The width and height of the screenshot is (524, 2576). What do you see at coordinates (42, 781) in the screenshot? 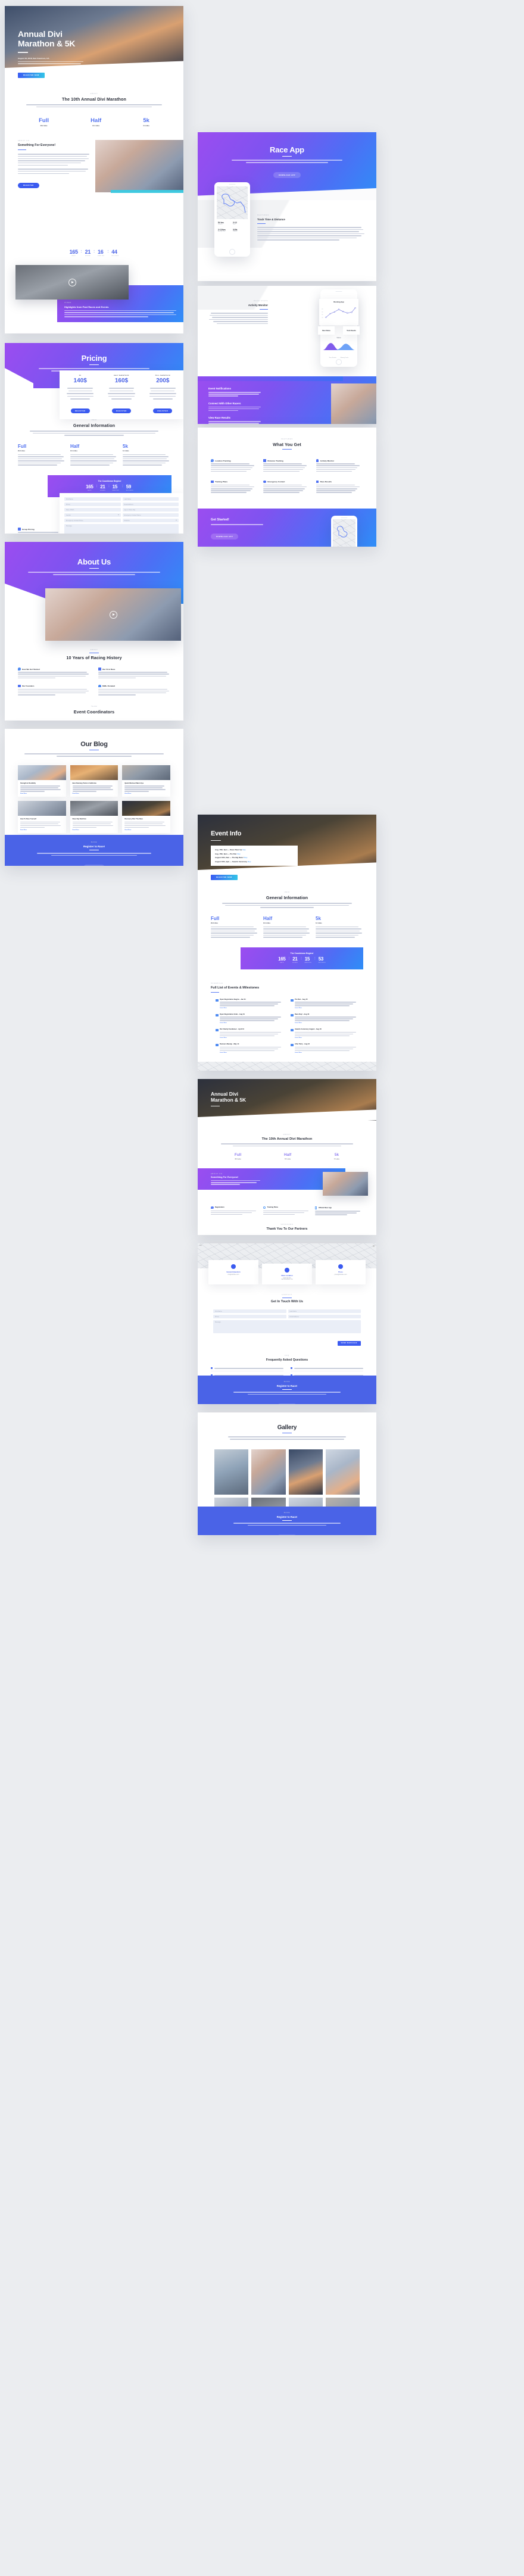
I see `blog-card: Strength & Flexibility Read More` at bounding box center [42, 781].